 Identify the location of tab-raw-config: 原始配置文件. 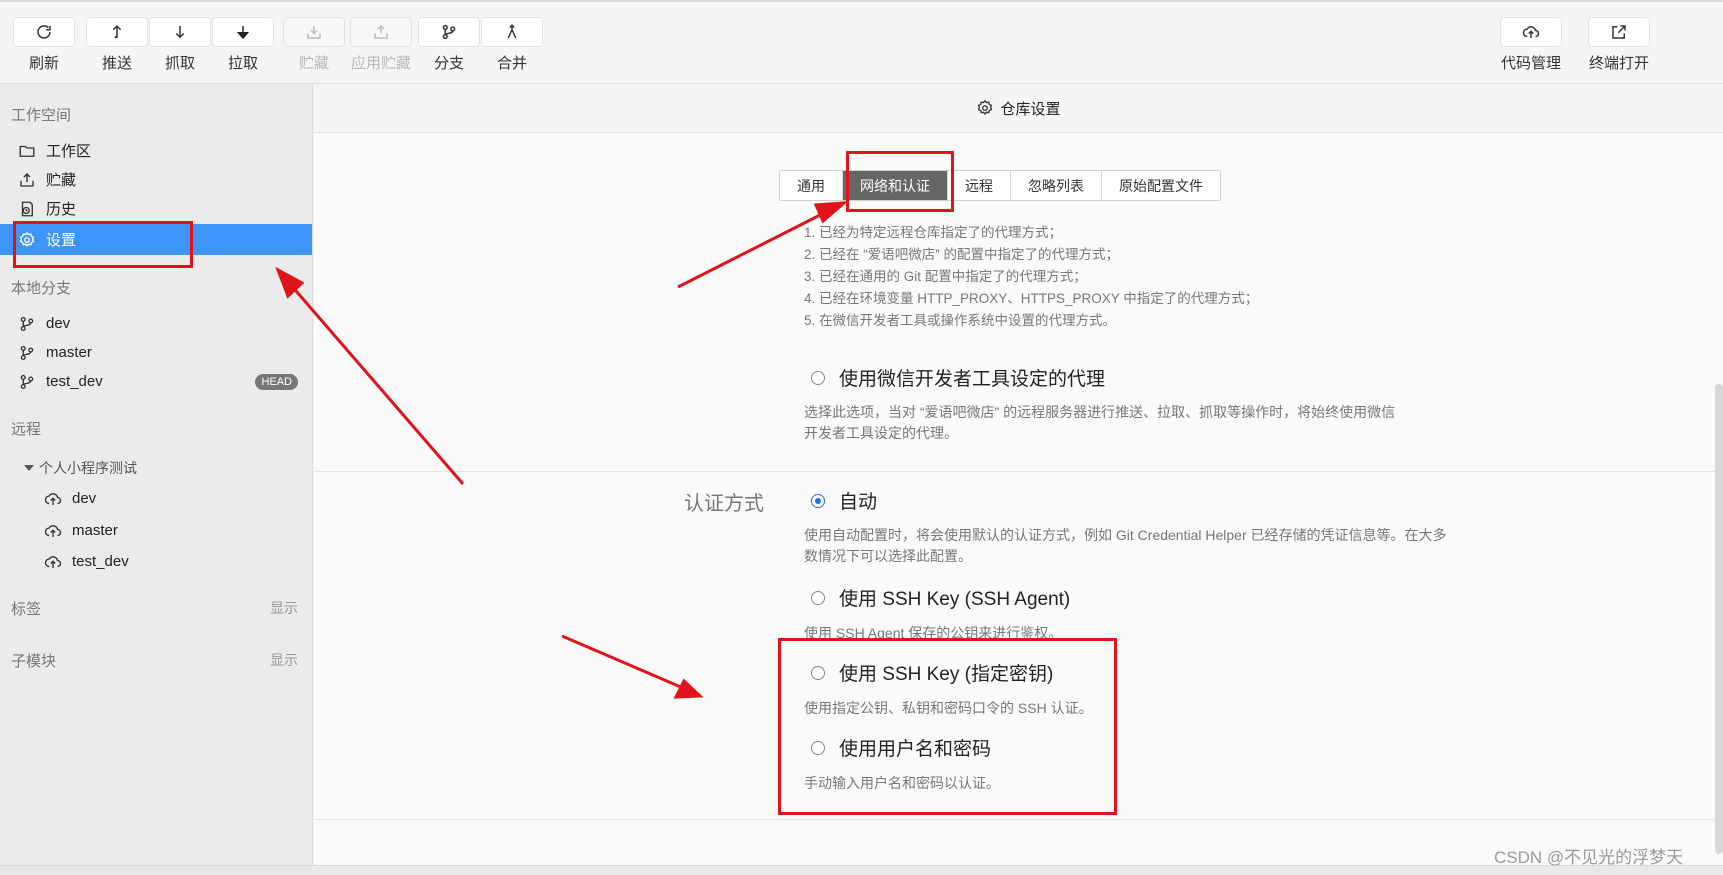
(1161, 185).